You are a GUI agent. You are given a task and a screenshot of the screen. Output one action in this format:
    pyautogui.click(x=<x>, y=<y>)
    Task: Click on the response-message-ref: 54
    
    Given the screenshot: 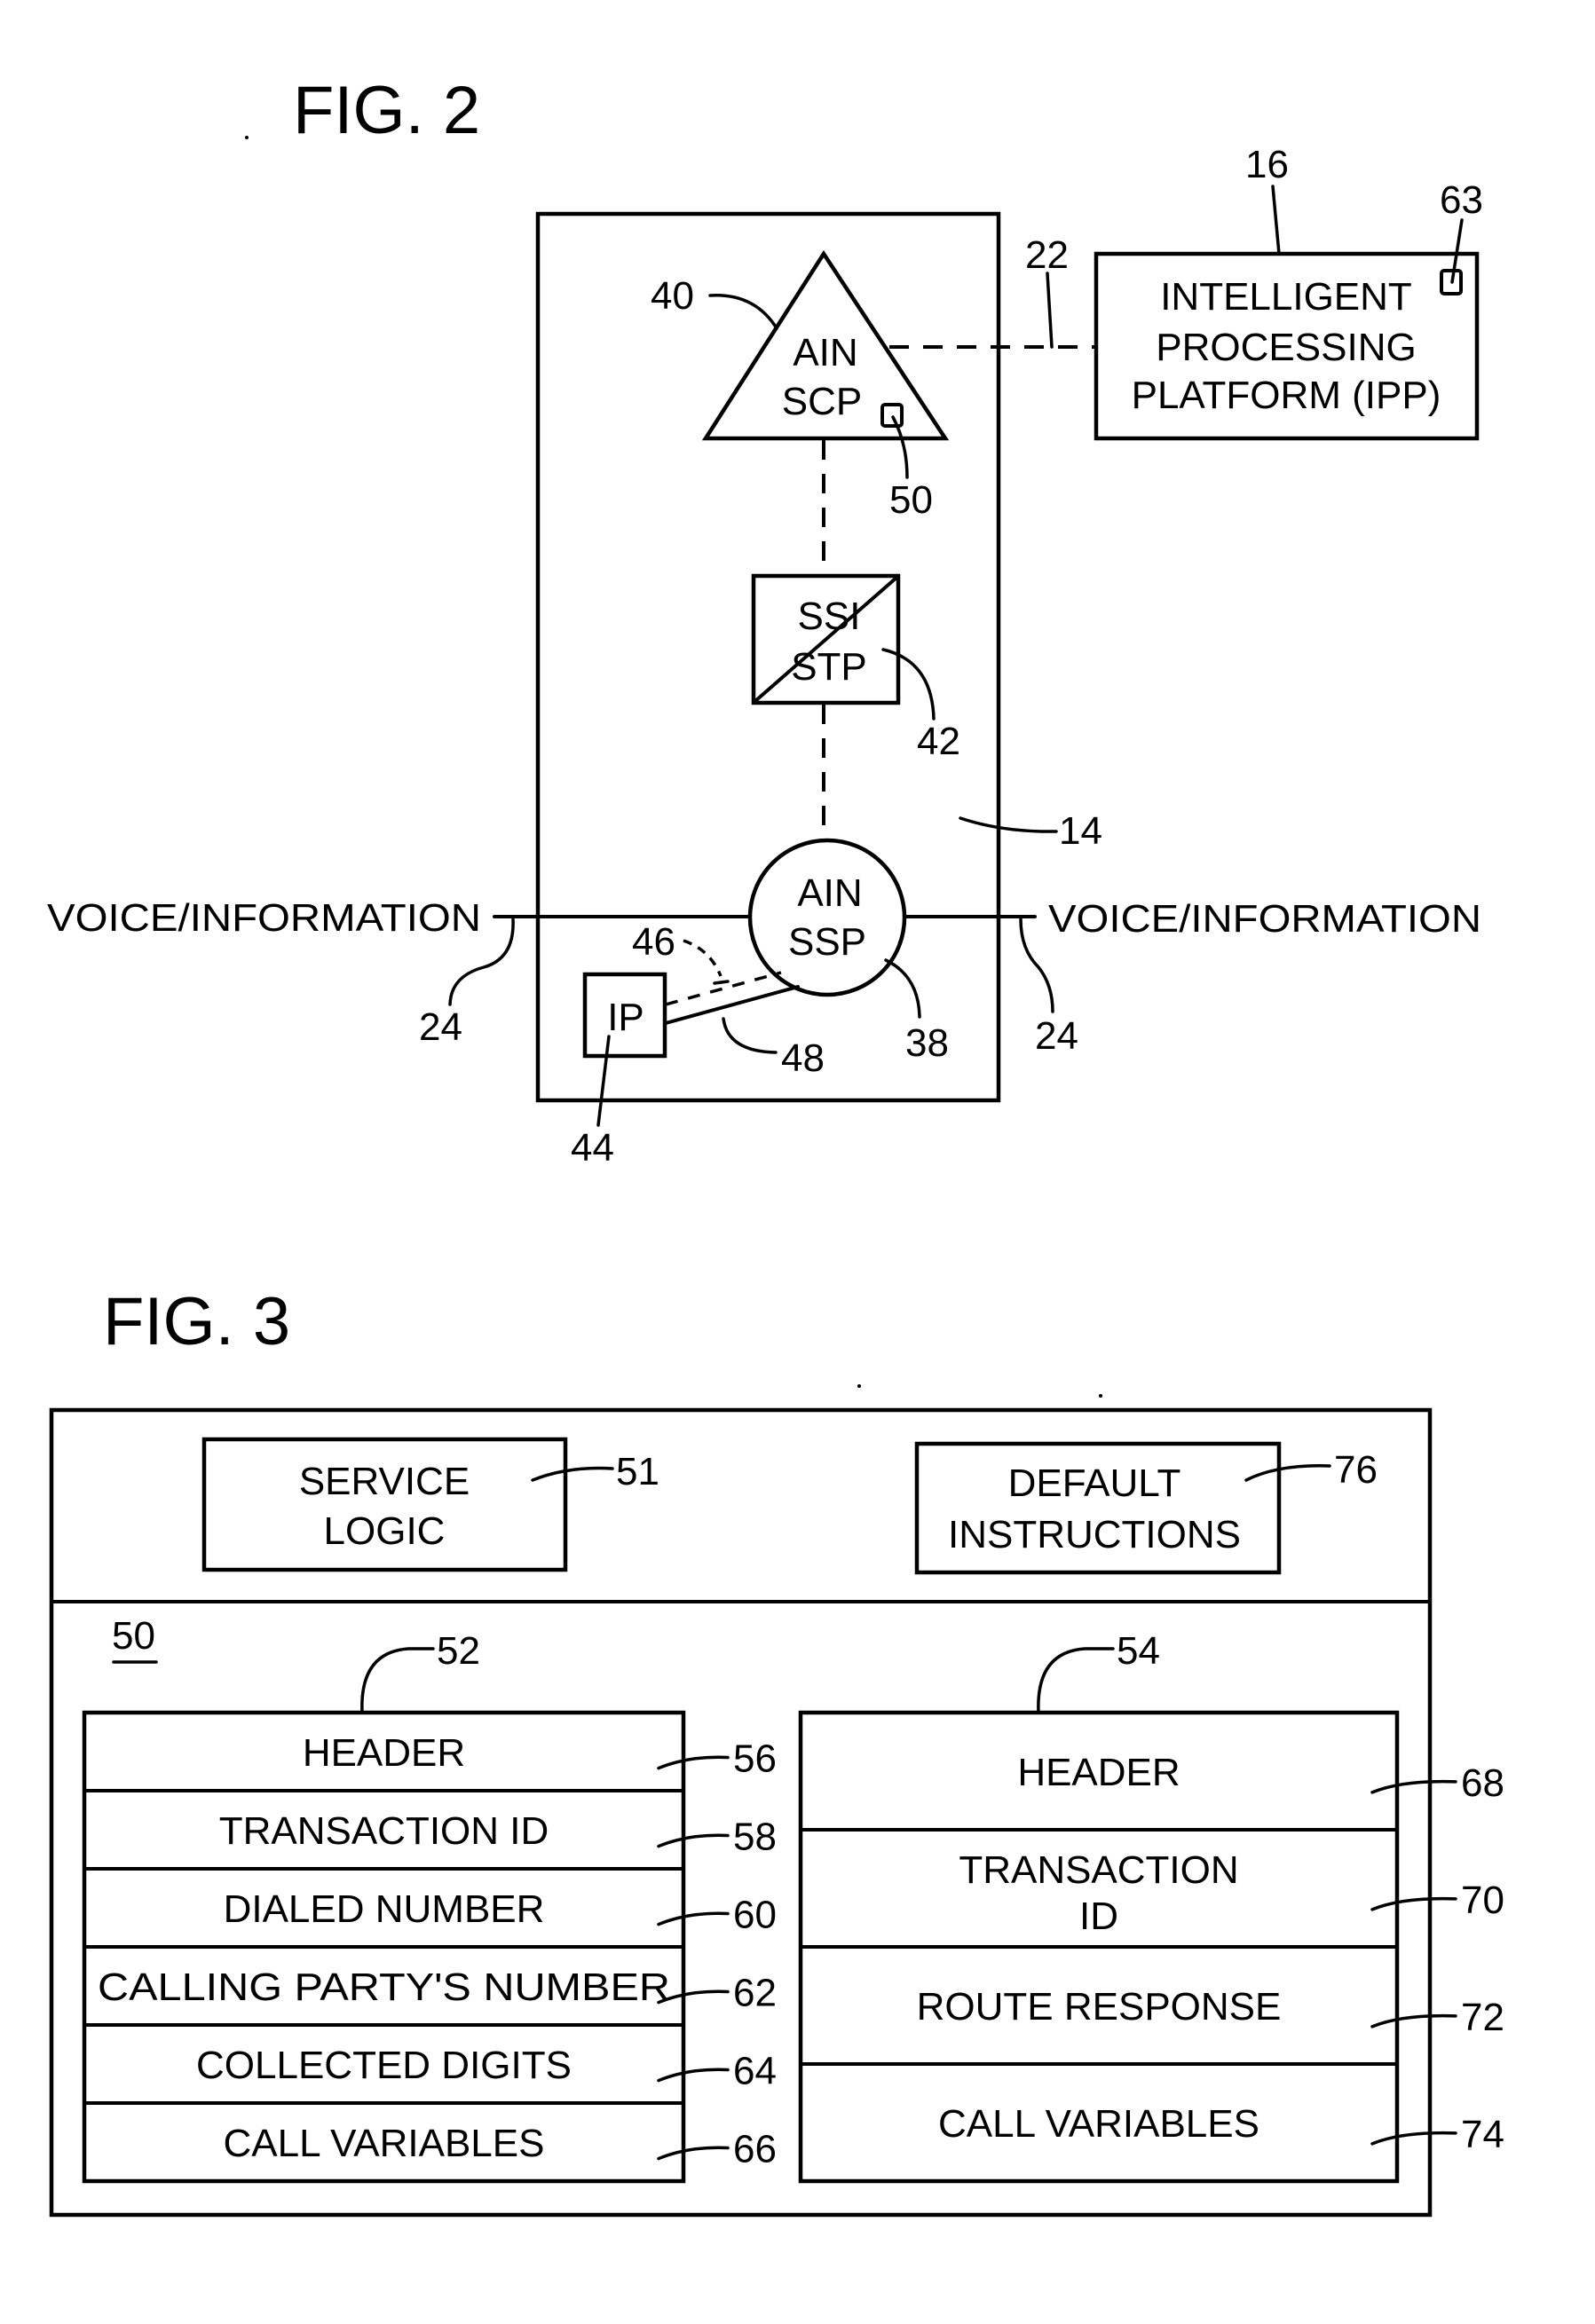 What is the action you would take?
    pyautogui.click(x=1138, y=1651)
    